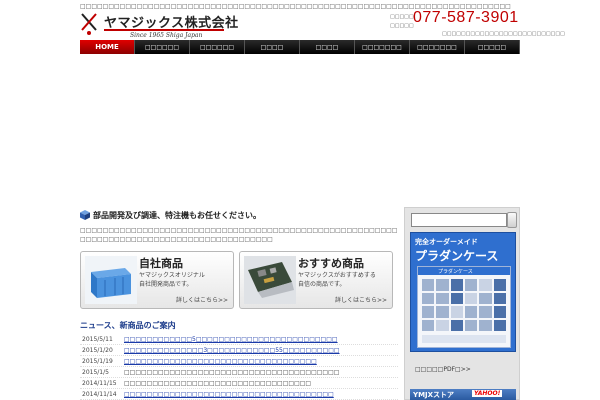 The image size is (600, 400). Describe the element at coordinates (443, 369) in the screenshot. I see `pdf-download-link: □□□□□PDF□>>` at that location.